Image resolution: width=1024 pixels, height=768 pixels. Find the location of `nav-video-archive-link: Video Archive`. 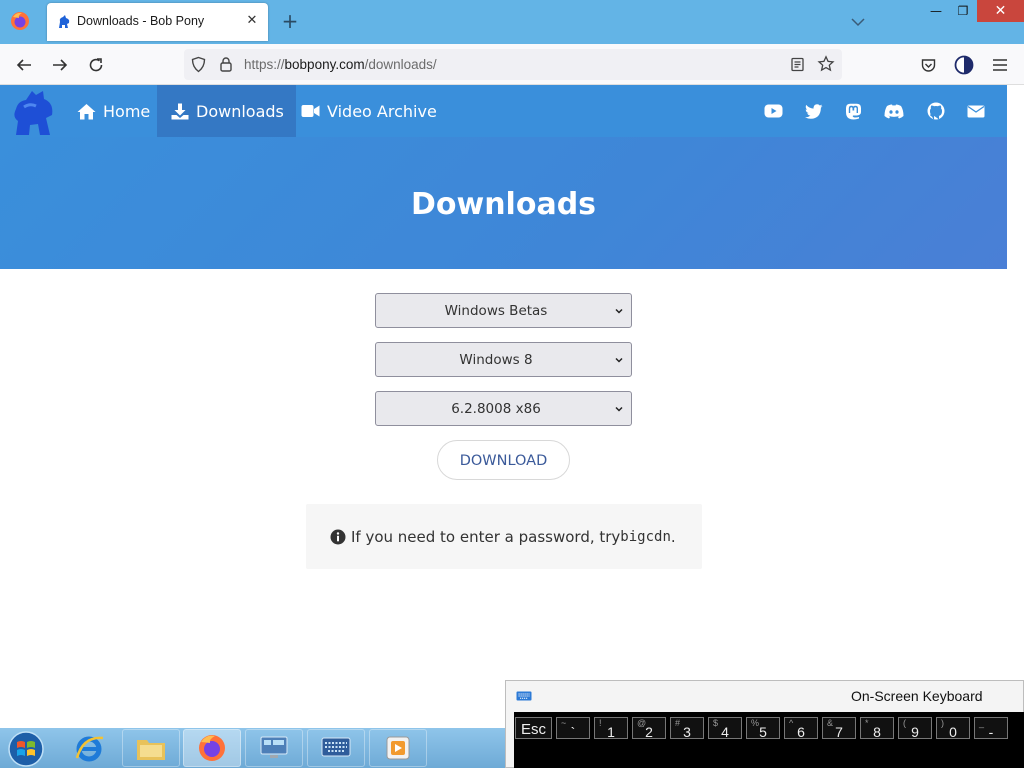

nav-video-archive-link: Video Archive is located at coordinates (369, 111).